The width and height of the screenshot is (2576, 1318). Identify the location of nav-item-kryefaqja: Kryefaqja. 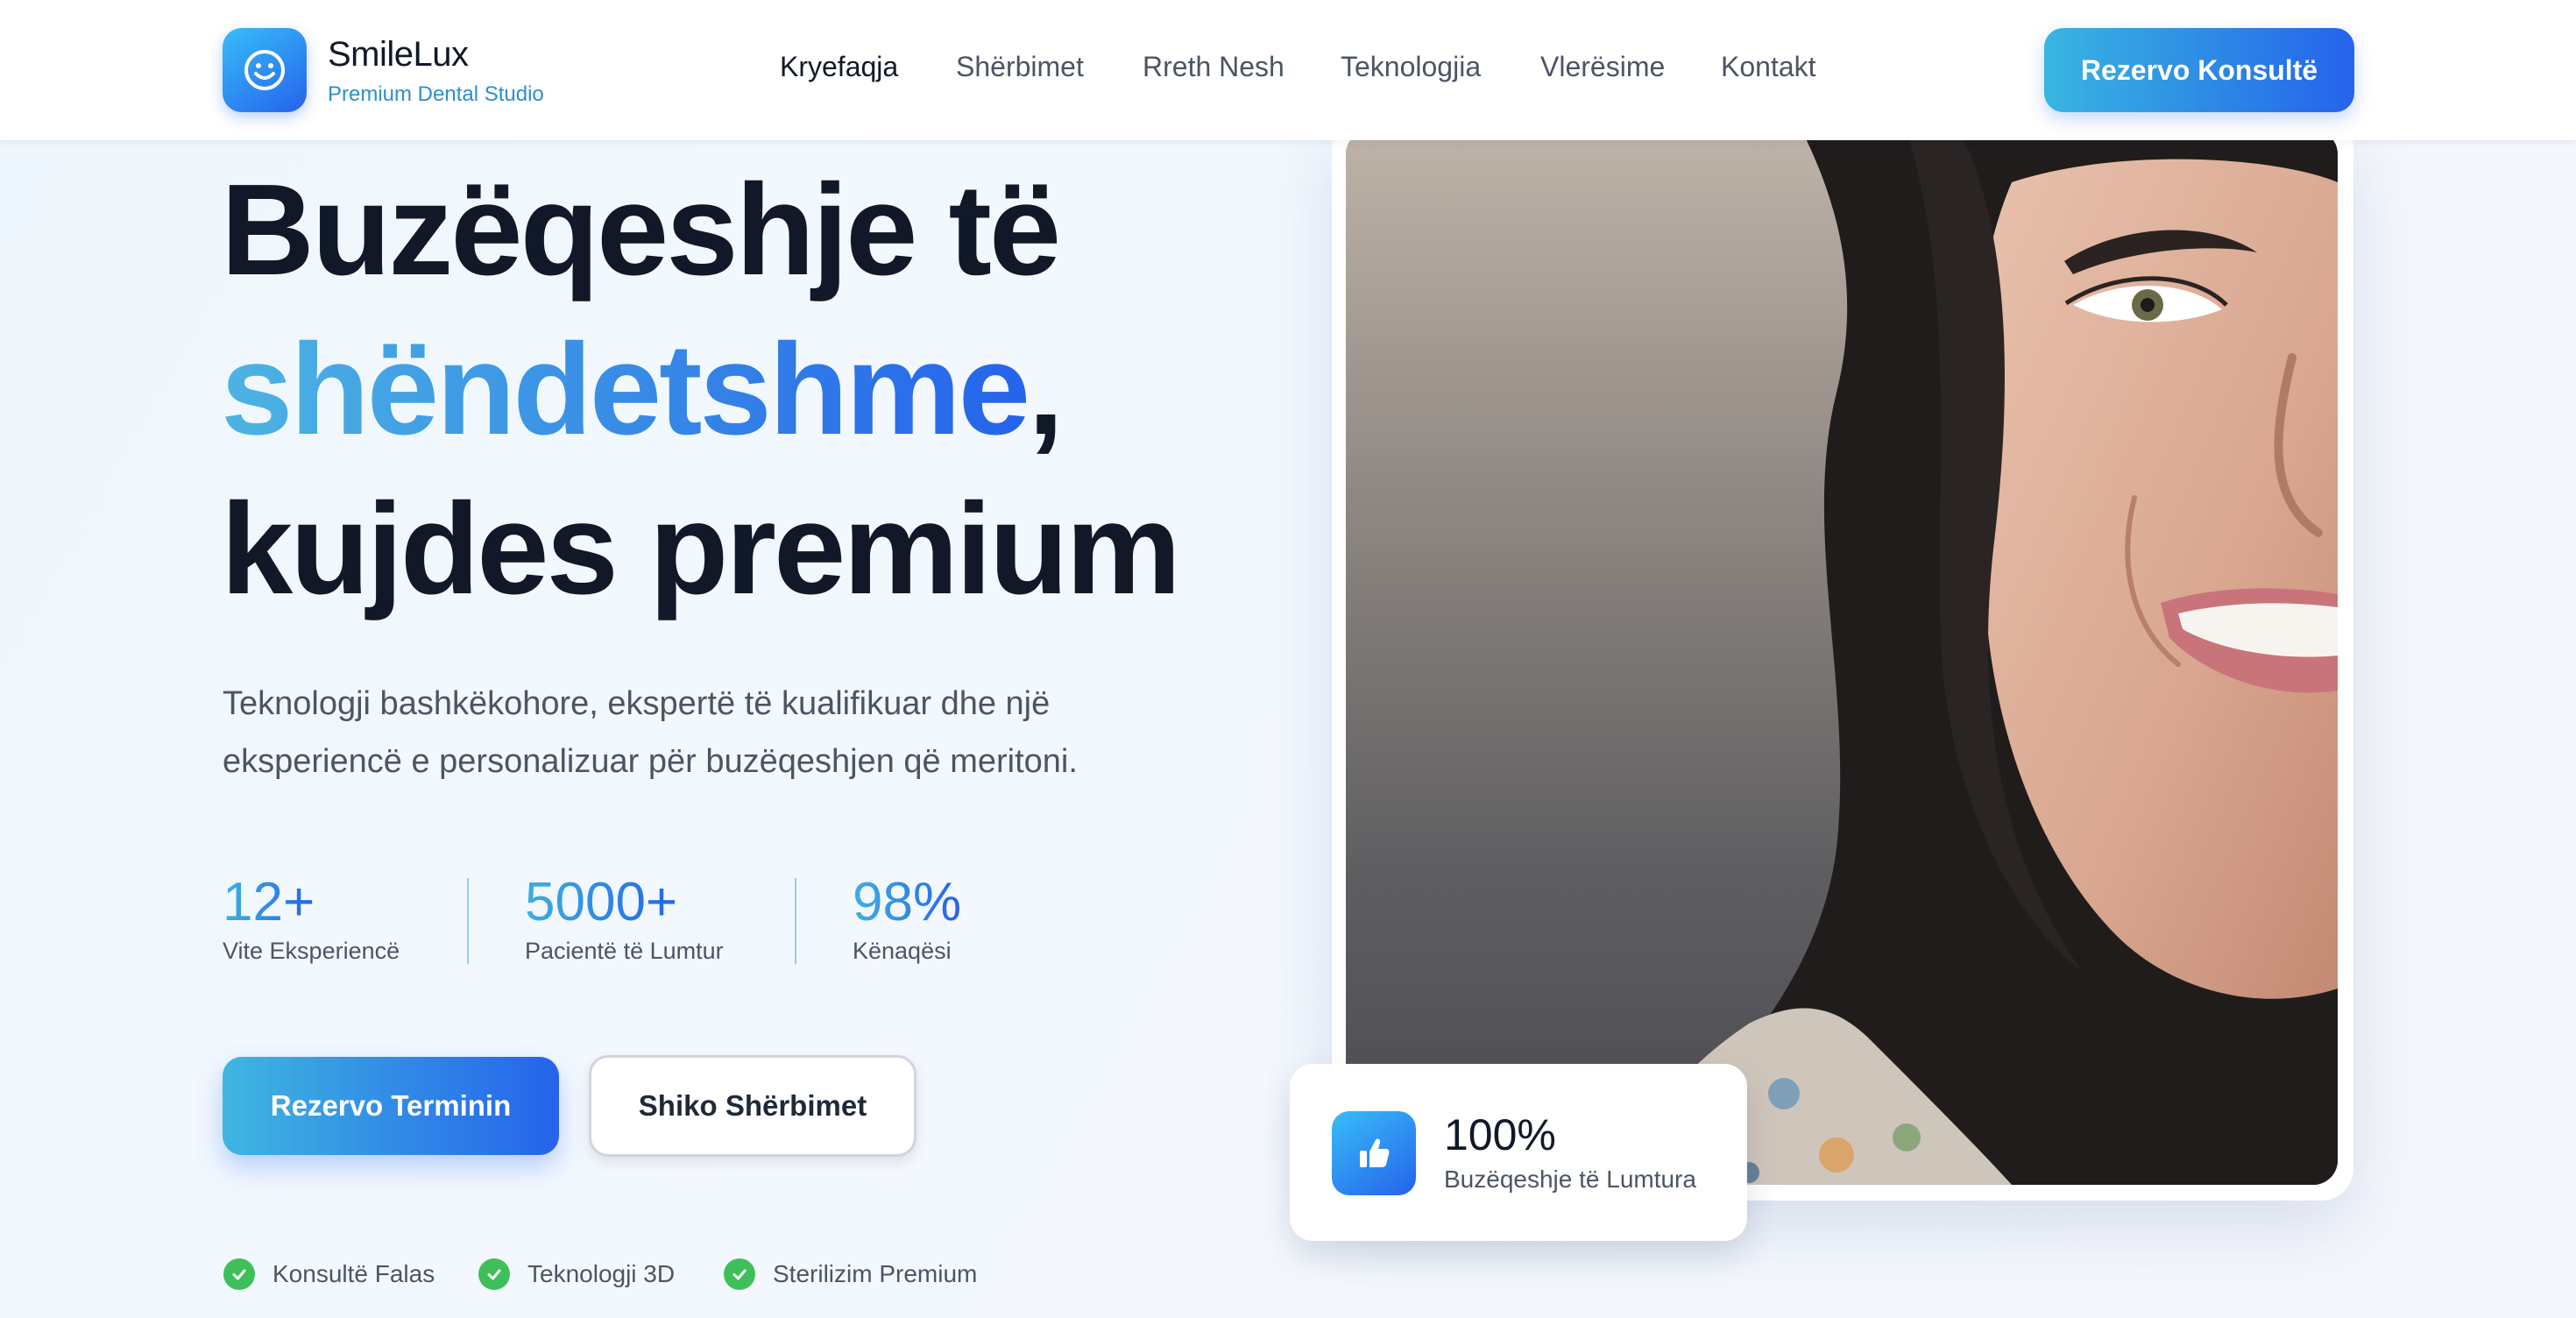
(839, 67).